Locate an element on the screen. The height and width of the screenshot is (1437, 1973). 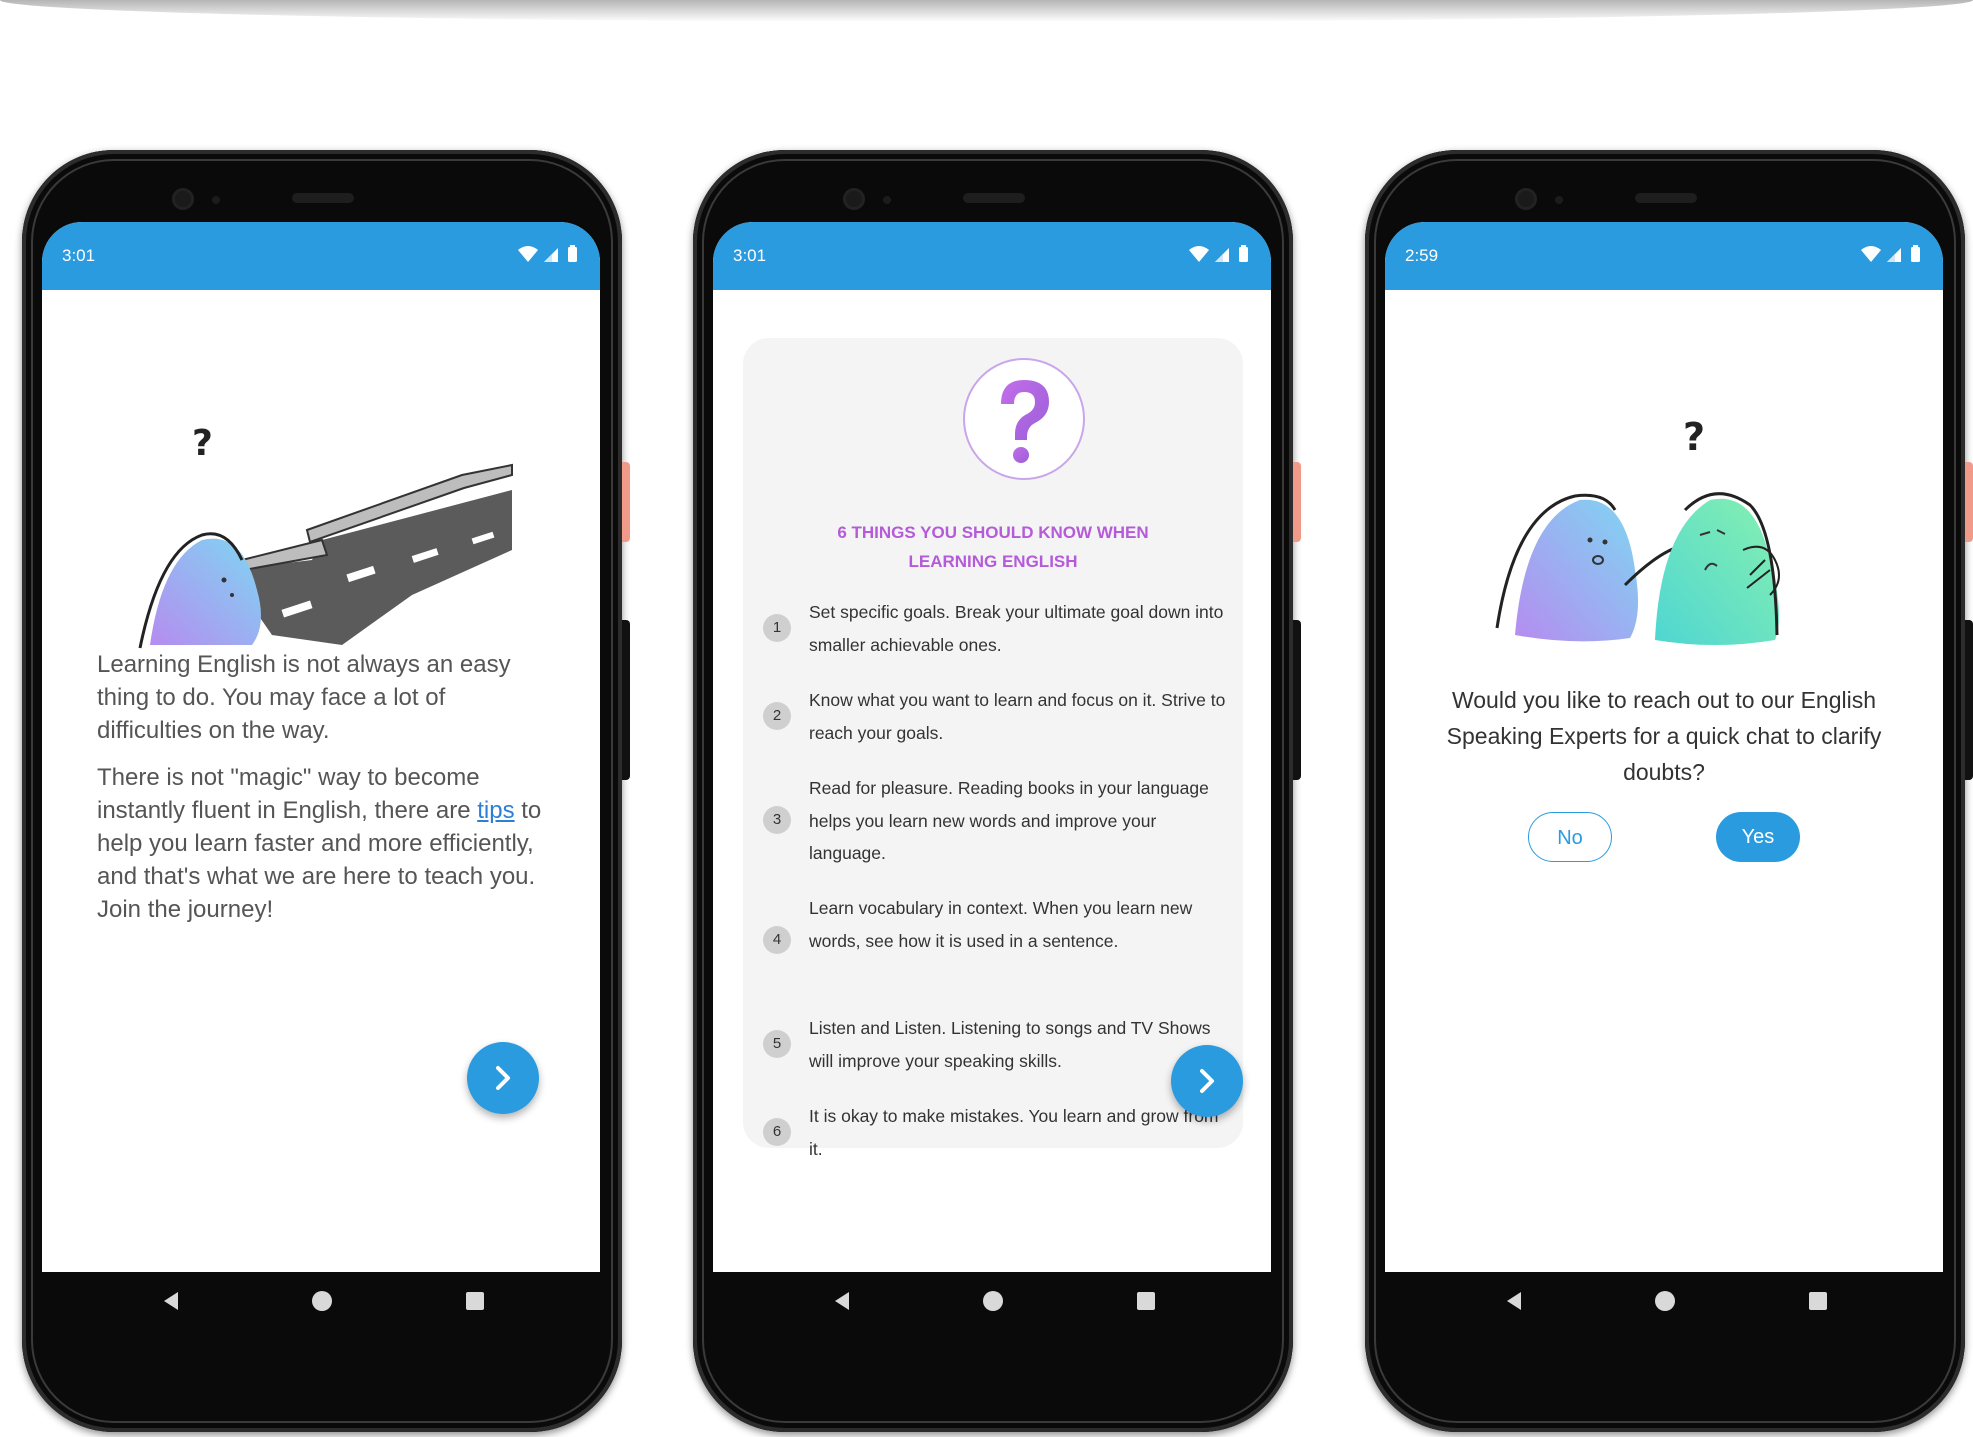
card-title-line-2: LEARNING ENGLISH is located at coordinates (993, 561).